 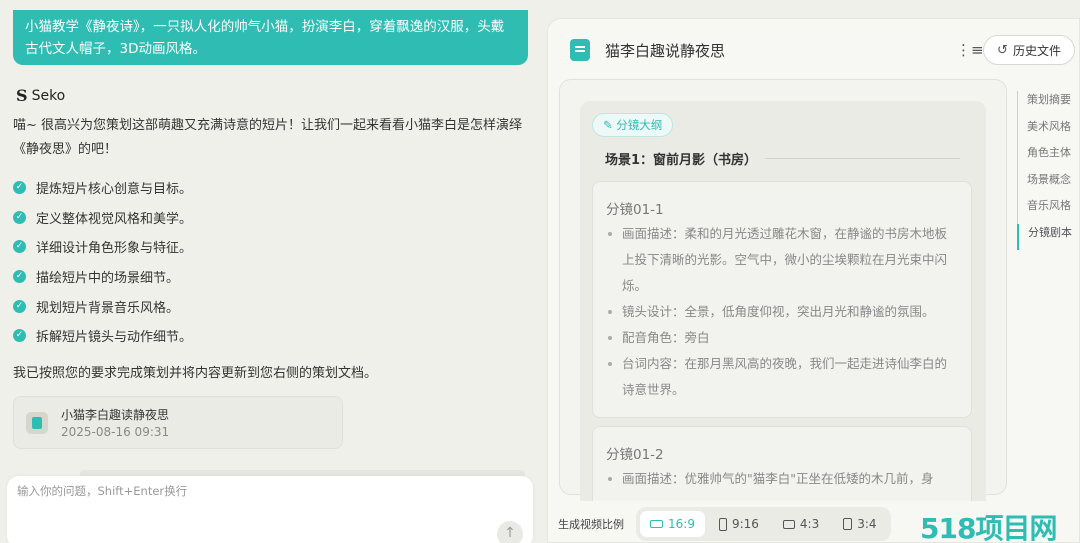 What do you see at coordinates (781, 338) in the screenshot?
I see `shot-detail: 配音角色：旁白` at bounding box center [781, 338].